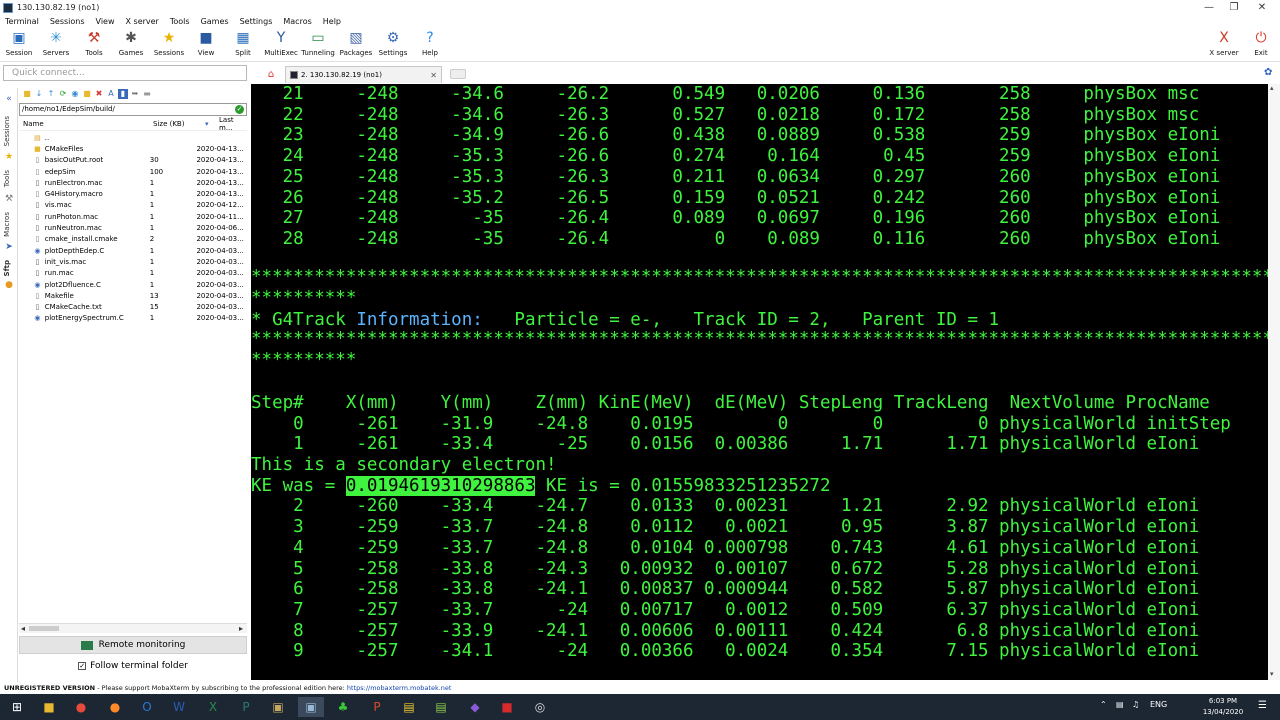 The width and height of the screenshot is (1280, 720). I want to click on delete-icon: ✖, so click(99, 94).